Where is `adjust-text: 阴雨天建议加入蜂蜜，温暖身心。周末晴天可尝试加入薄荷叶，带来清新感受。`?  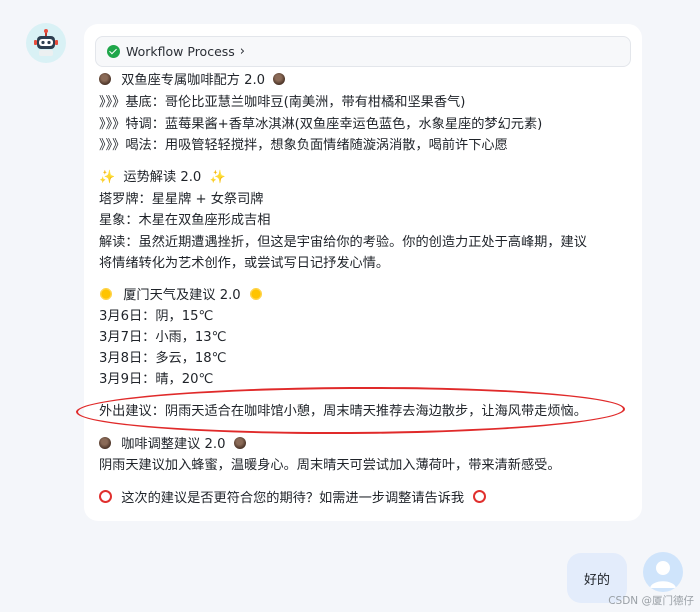 adjust-text: 阴雨天建议加入蜂蜜，温暖身心。周末晴天可尝试加入薄荷叶，带来清新感受。 is located at coordinates (330, 465).